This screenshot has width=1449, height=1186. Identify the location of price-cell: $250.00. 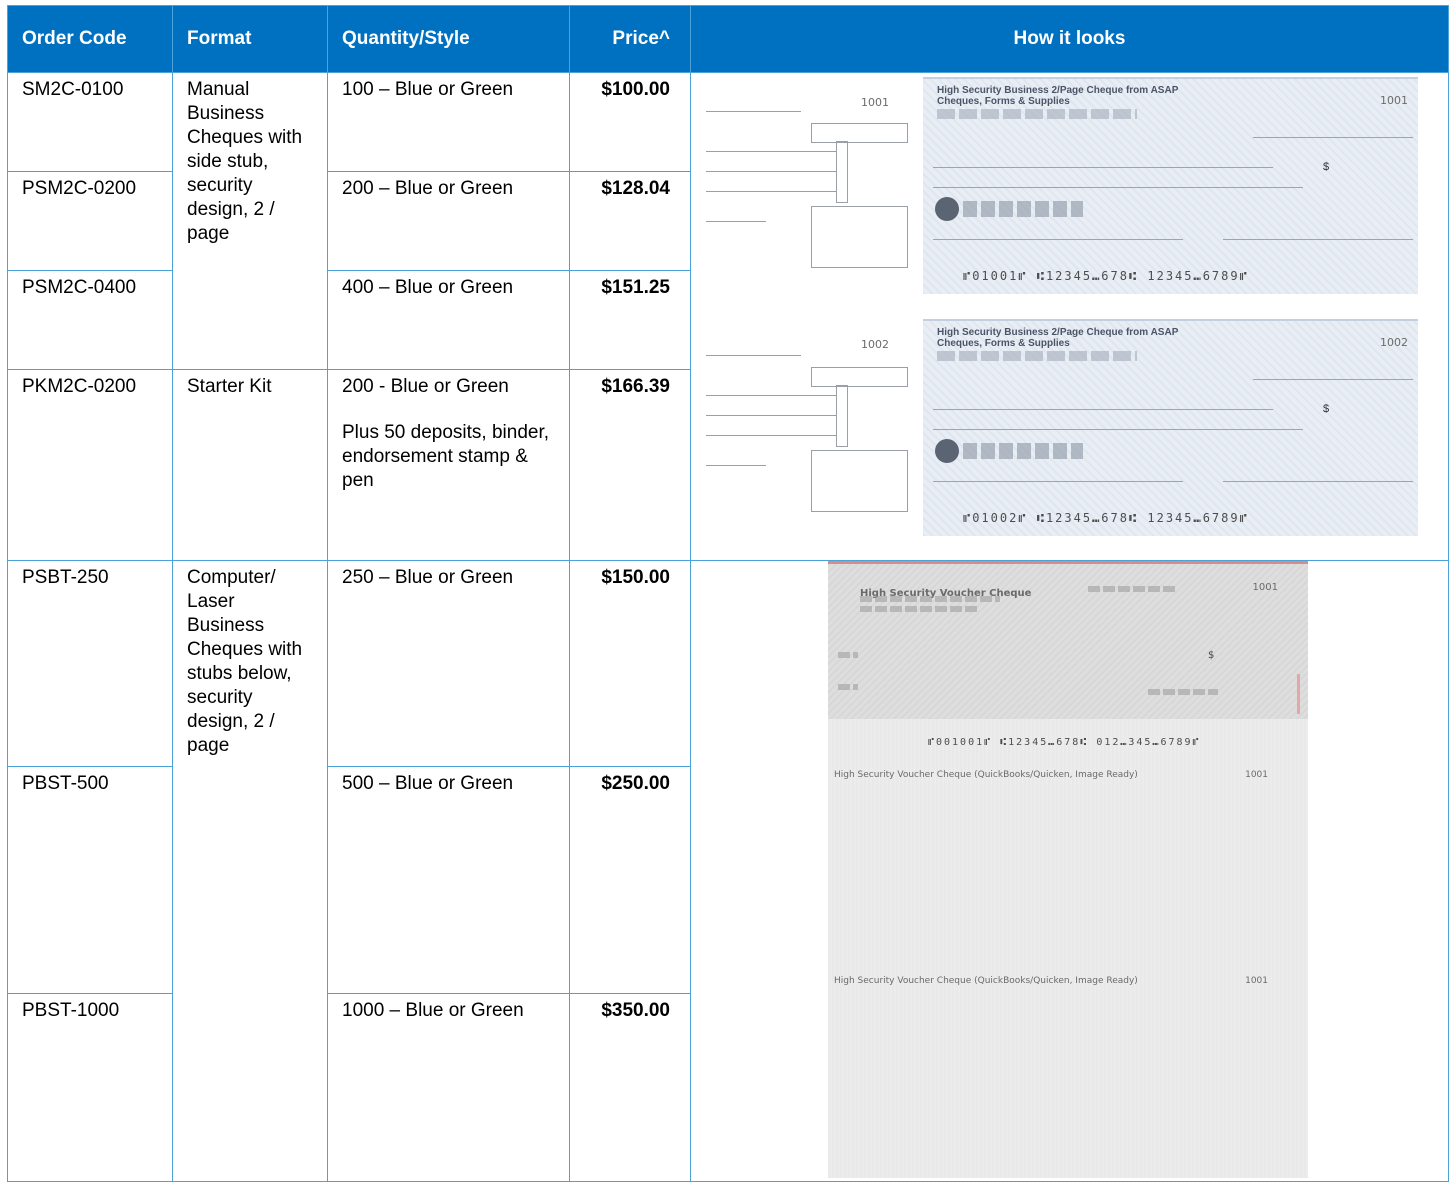
(630, 880).